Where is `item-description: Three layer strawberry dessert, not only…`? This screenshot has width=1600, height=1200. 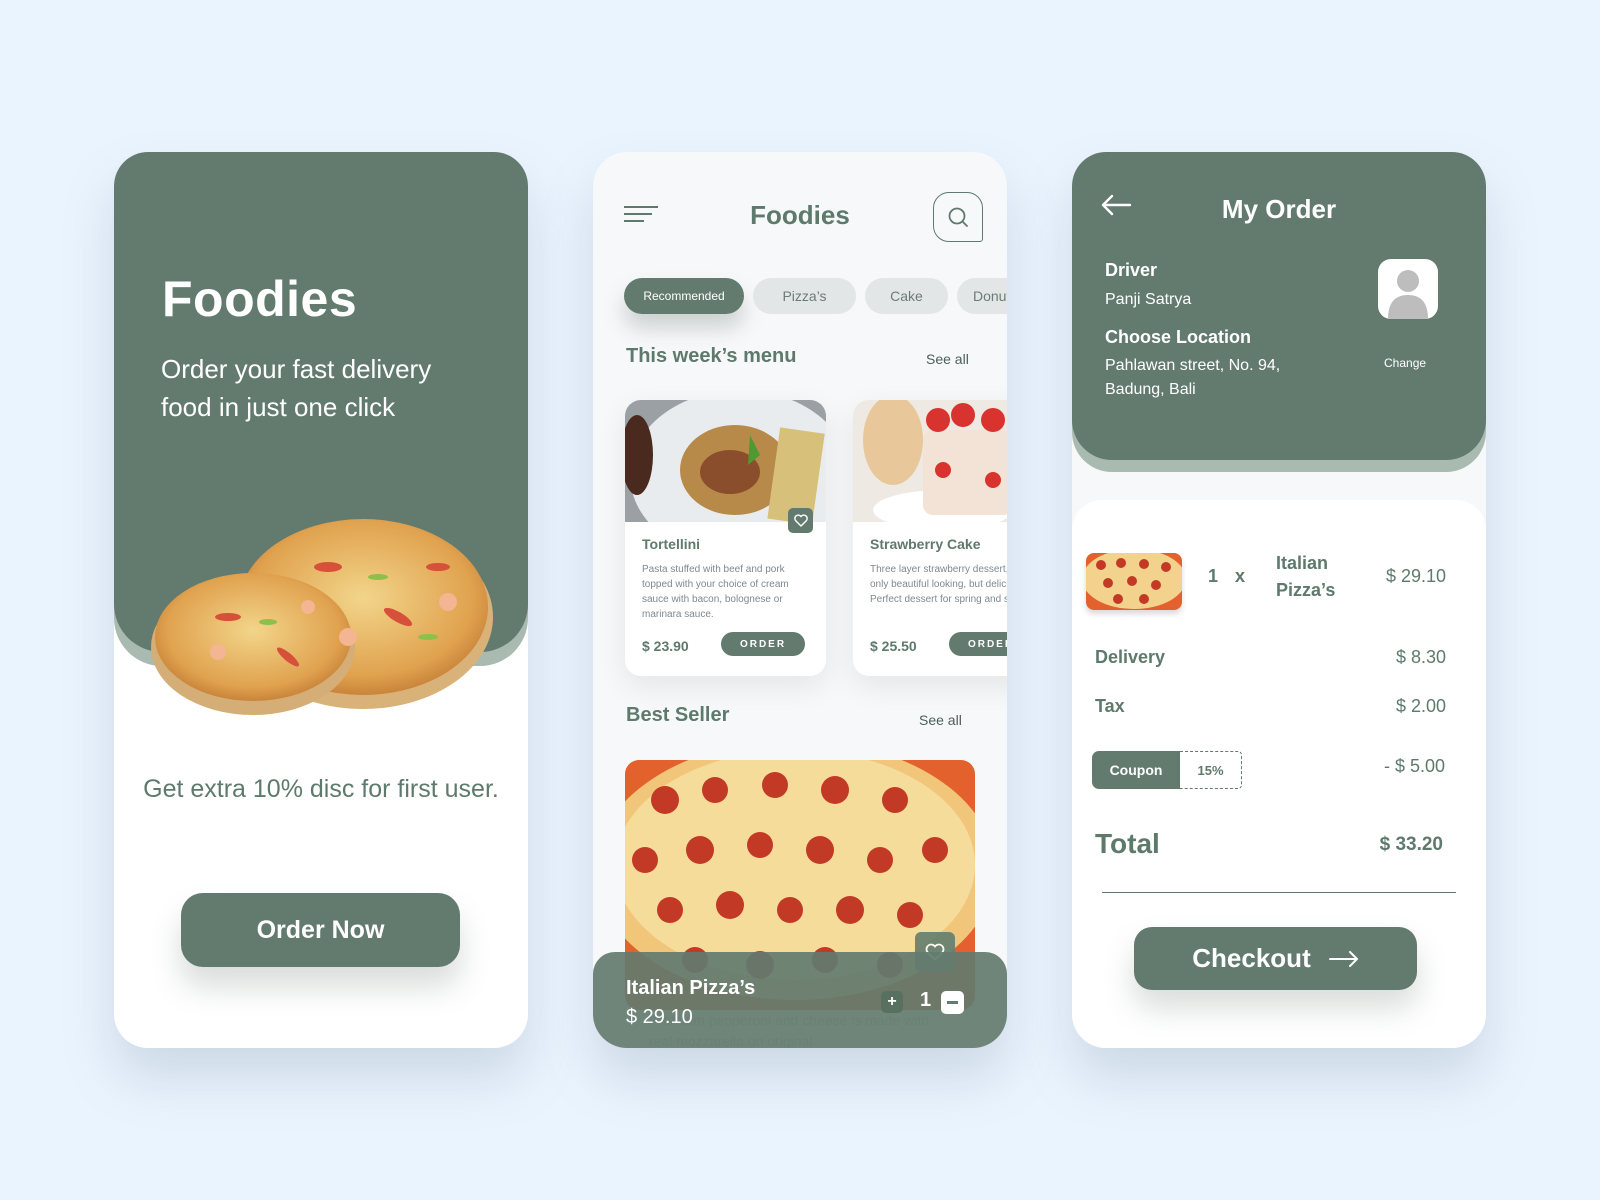 item-description: Three layer strawberry dessert, not only… is located at coordinates (938, 584).